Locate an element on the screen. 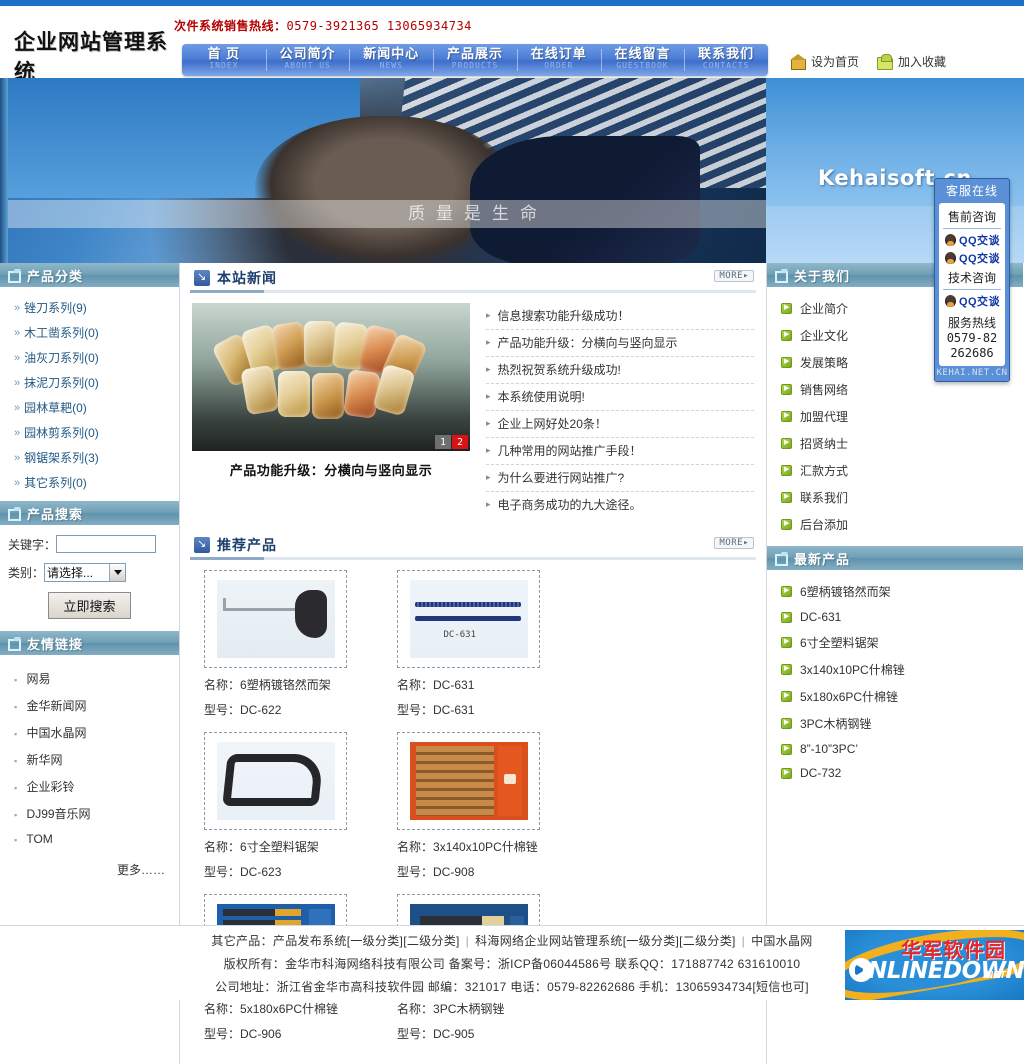  news-item-label: 企业上网好处20条！ is located at coordinates (552, 424).